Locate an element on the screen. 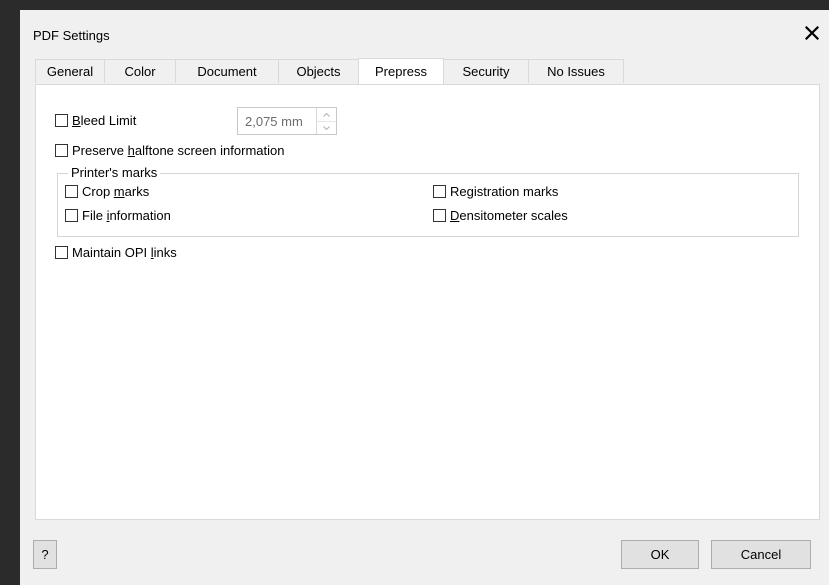  preserve-halftone-label: Preserve halftone screen information is located at coordinates (178, 150).